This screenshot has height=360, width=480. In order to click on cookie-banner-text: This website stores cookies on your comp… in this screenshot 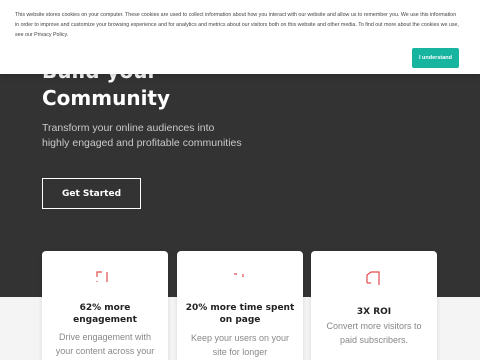, I will do `click(237, 25)`.